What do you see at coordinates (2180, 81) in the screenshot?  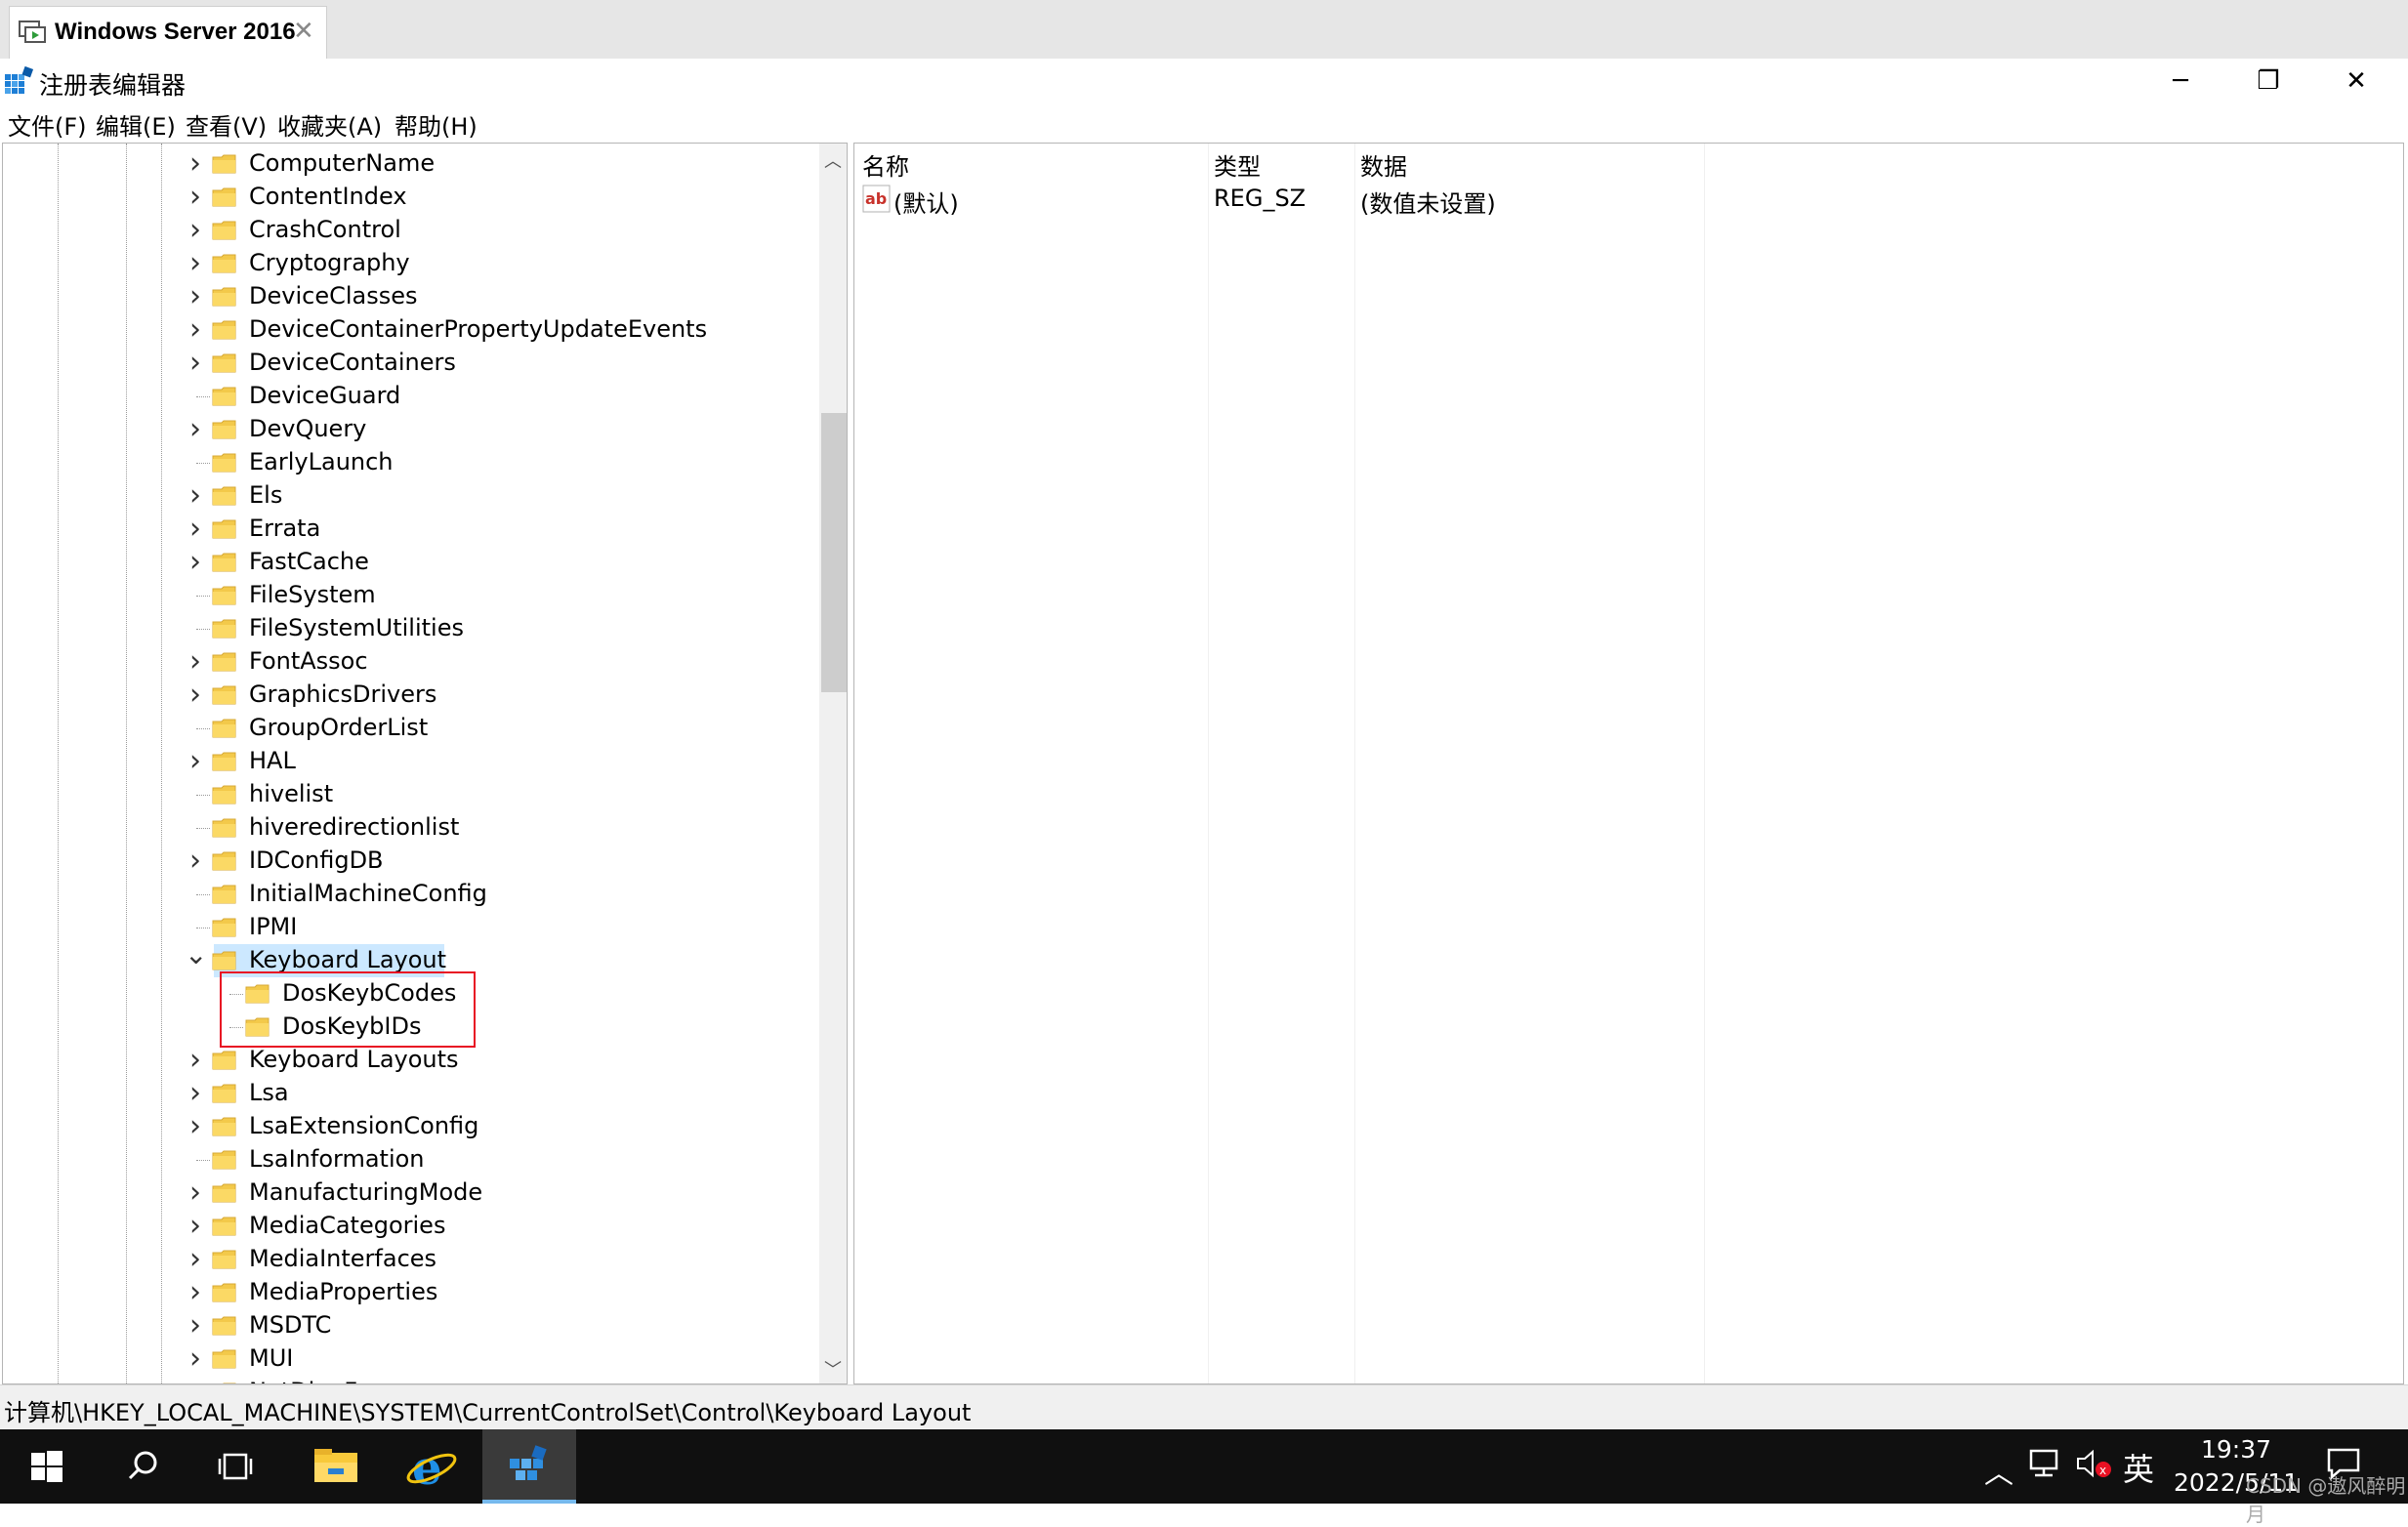 I see `minimize-button: ─` at bounding box center [2180, 81].